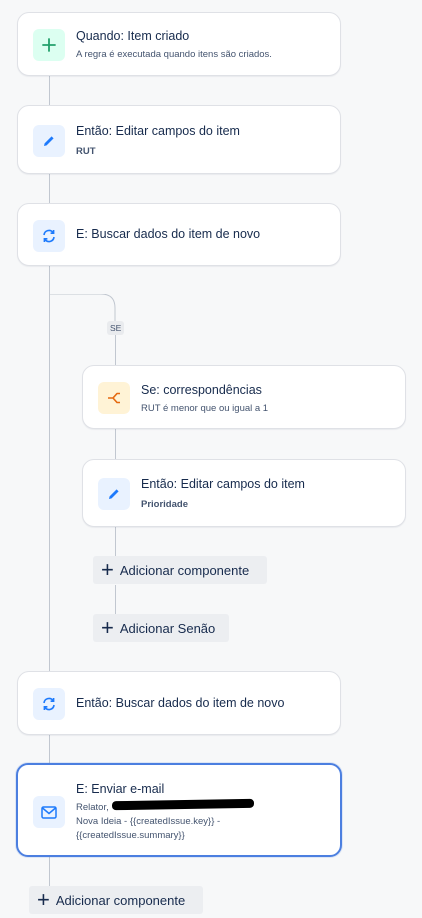 Image resolution: width=422 pixels, height=918 pixels. I want to click on branch-connector, so click(82, 309).